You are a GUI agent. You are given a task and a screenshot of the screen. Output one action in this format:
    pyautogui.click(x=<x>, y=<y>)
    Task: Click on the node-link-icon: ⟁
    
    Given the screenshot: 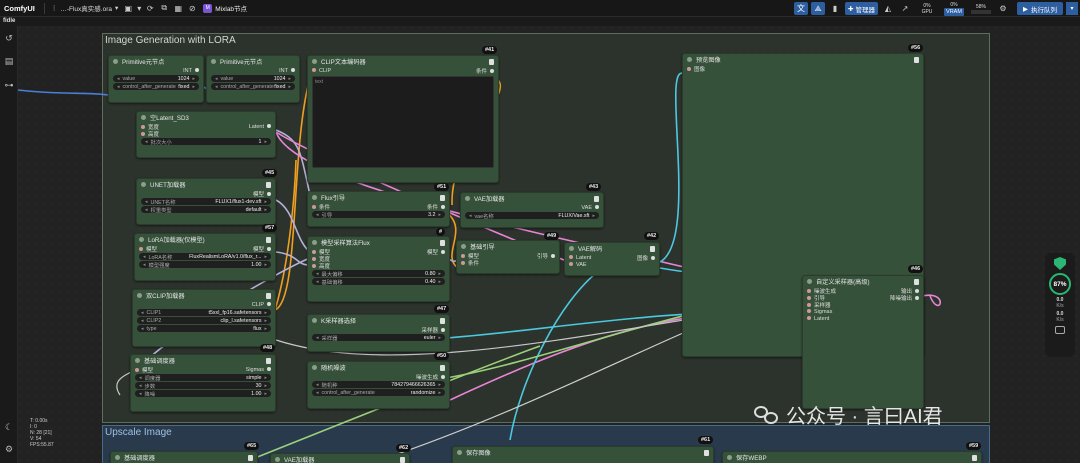 What is the action you would take?
    pyautogui.click(x=818, y=8)
    